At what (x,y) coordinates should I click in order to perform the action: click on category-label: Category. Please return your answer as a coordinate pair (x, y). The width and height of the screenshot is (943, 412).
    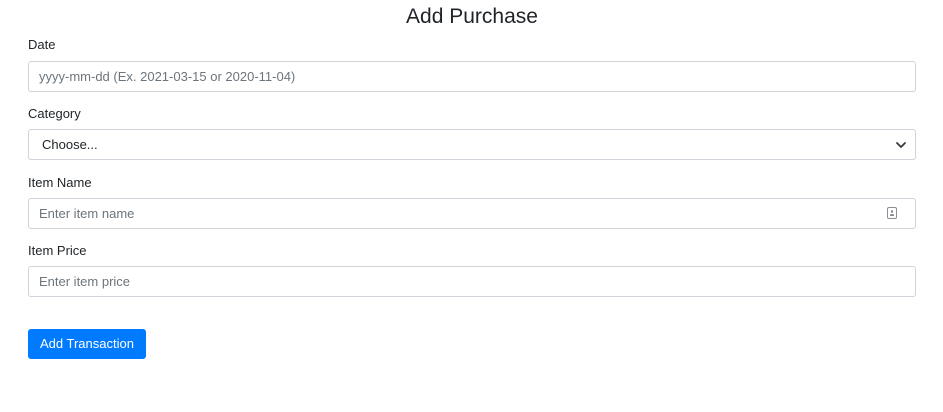
    Looking at the image, I should click on (54, 113).